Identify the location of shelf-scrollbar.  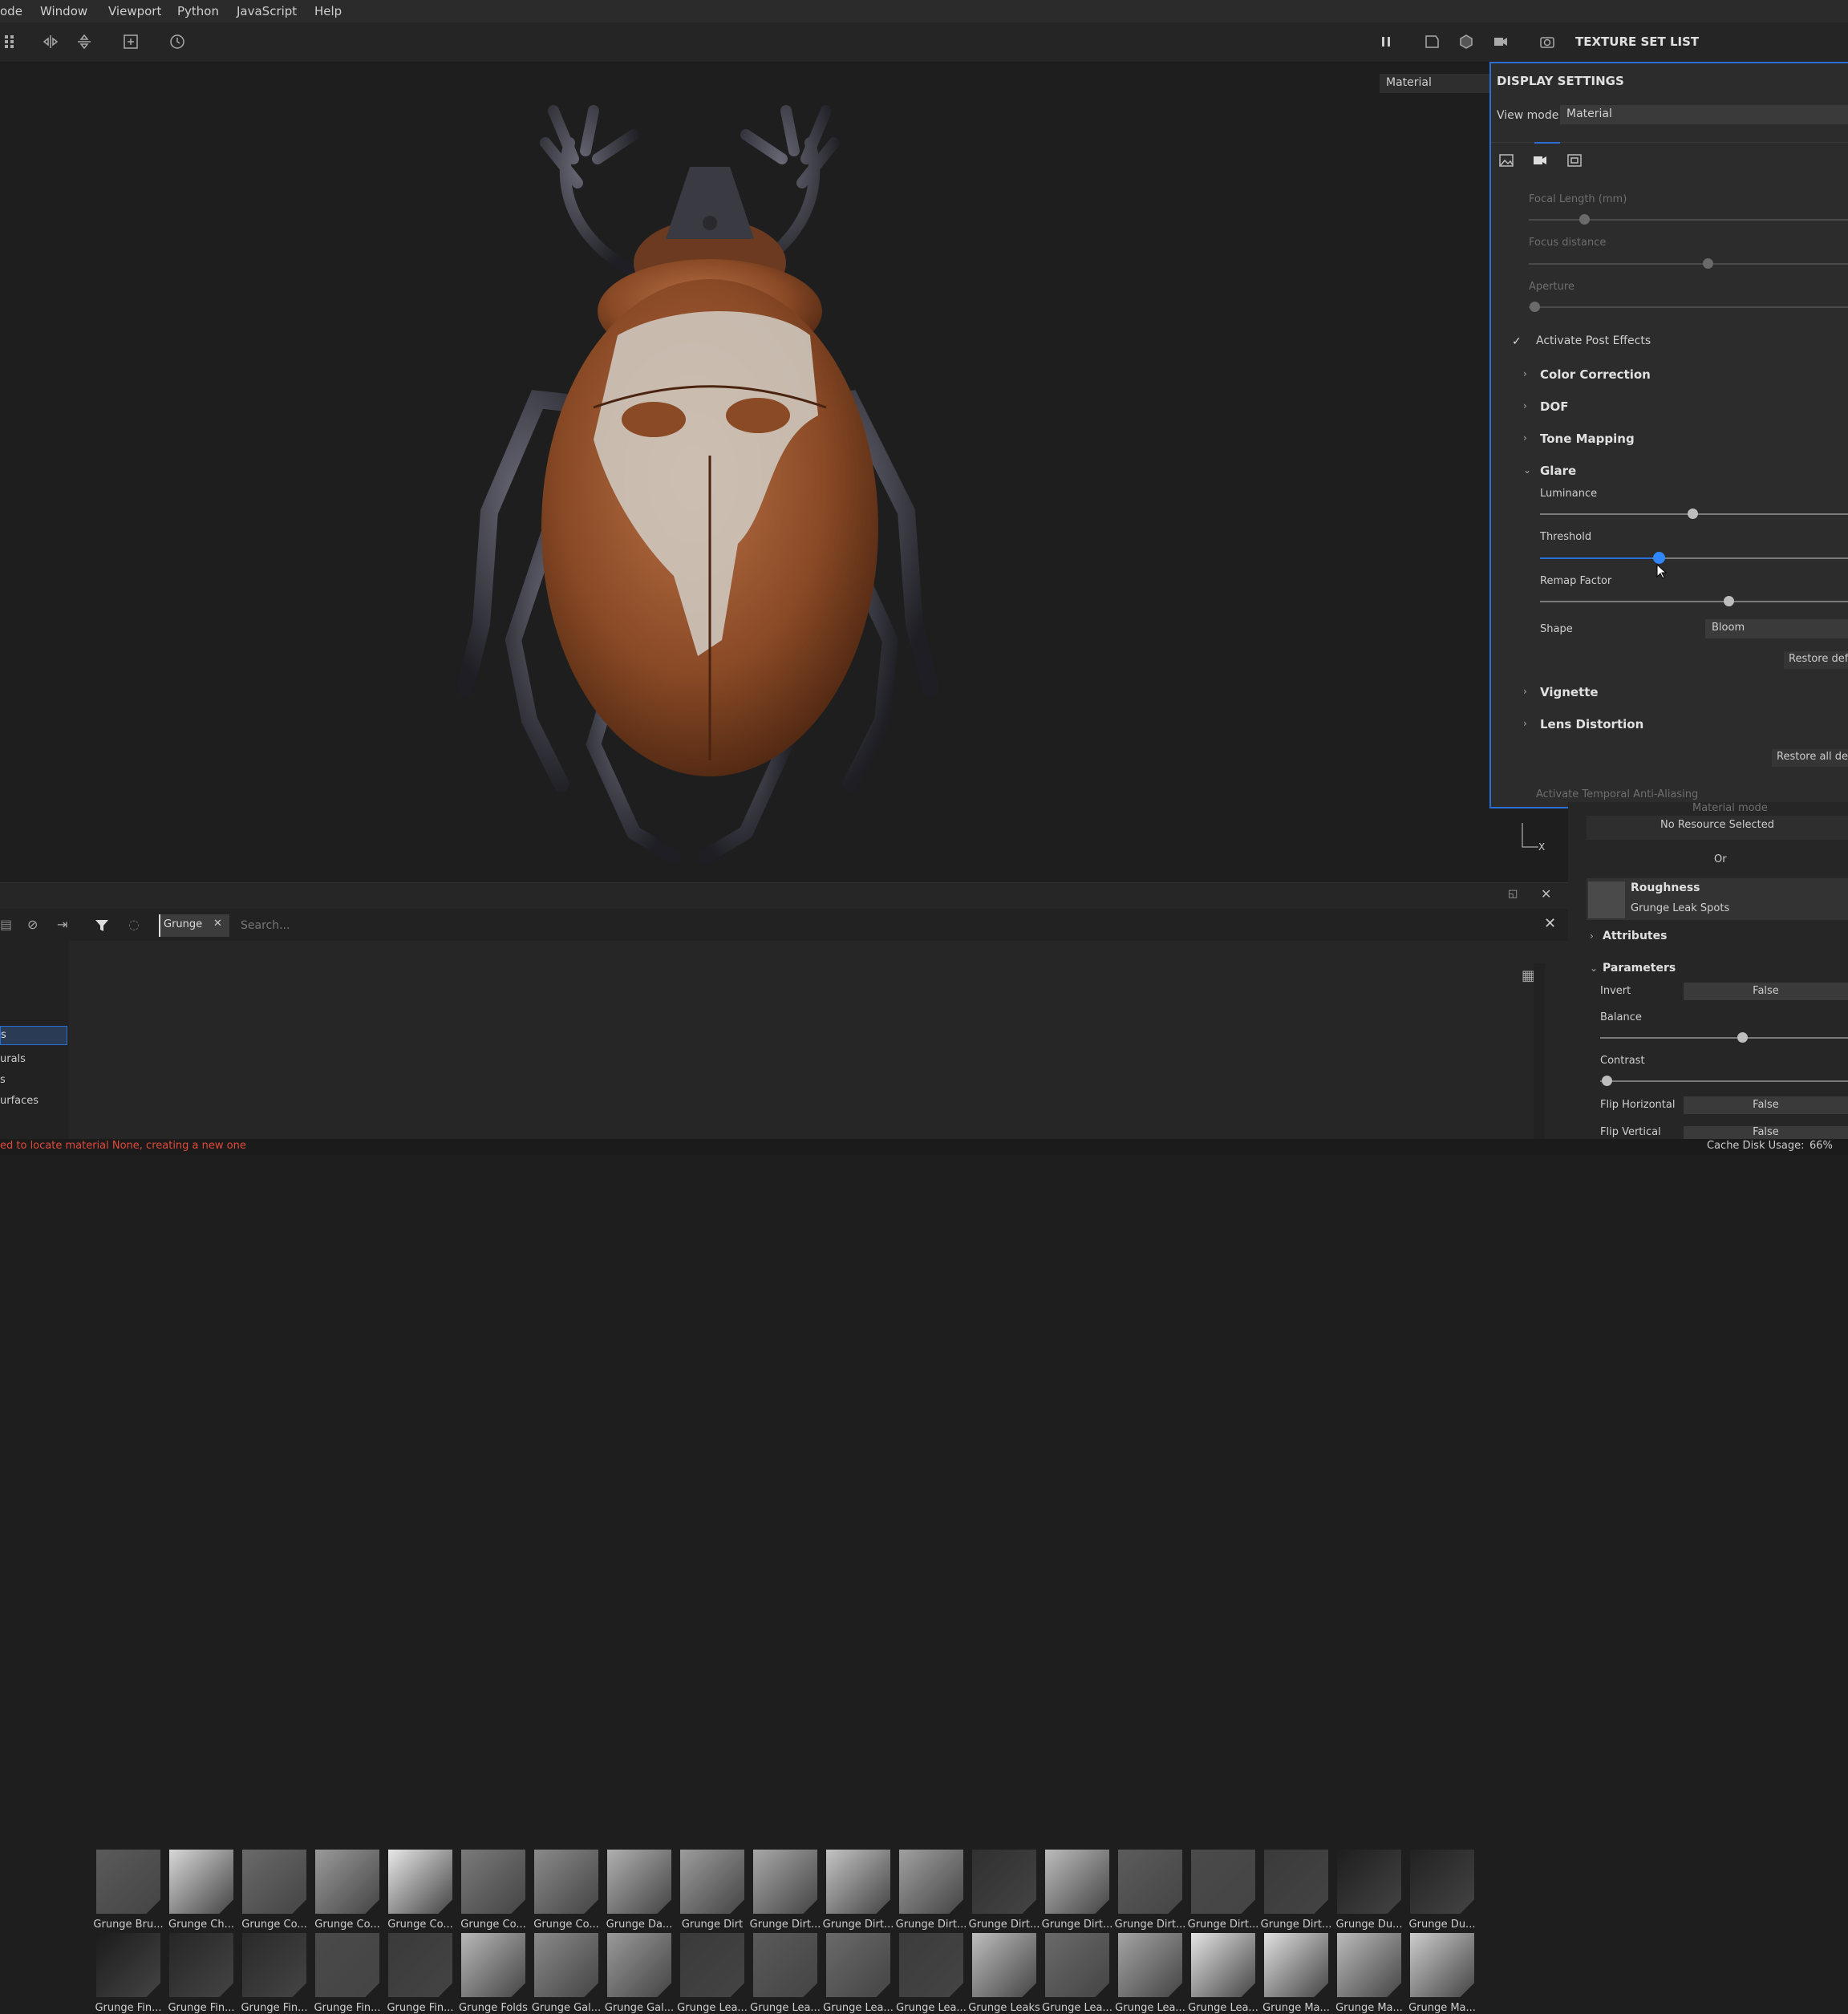
(1539, 1051).